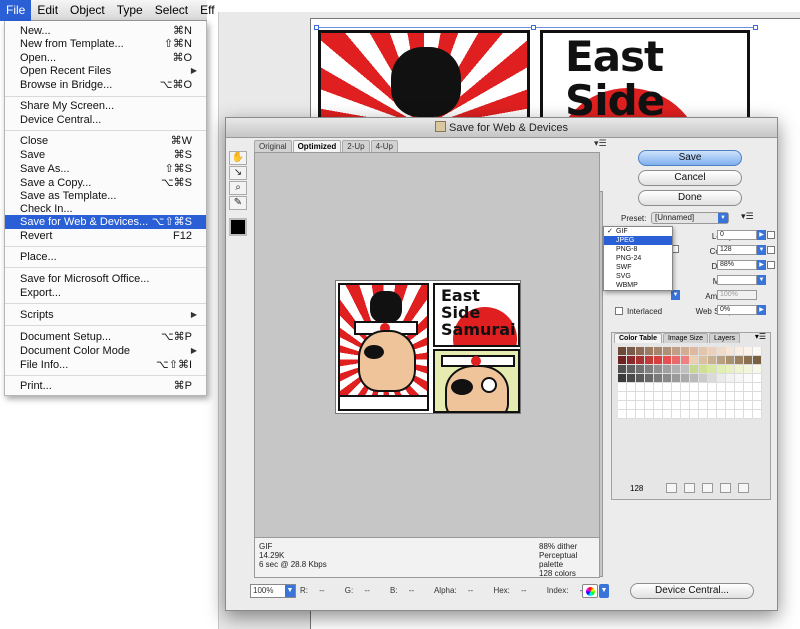 Image resolution: width=800 pixels, height=629 pixels. What do you see at coordinates (741, 310) in the screenshot?
I see `web-snap-field: 0% ▶` at bounding box center [741, 310].